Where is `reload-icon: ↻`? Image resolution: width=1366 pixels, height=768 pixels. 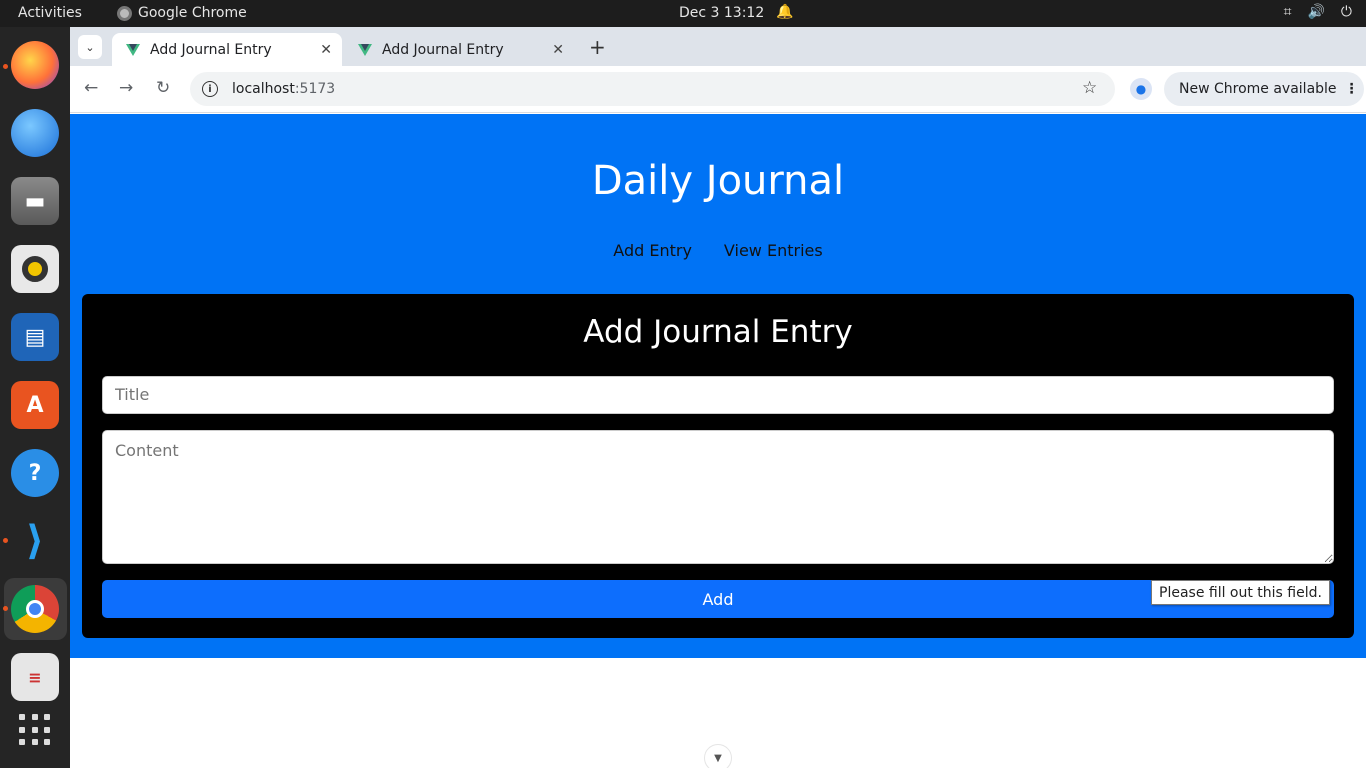 reload-icon: ↻ is located at coordinates (163, 88).